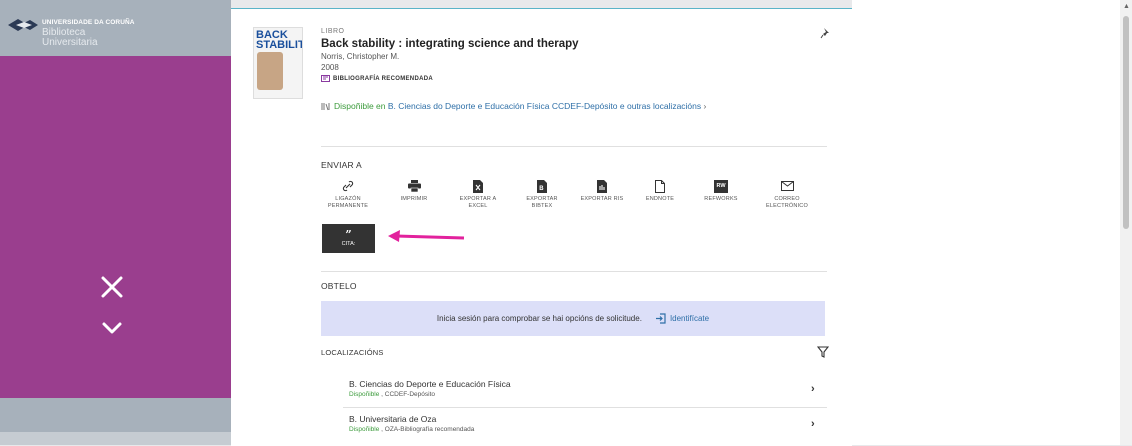 The width and height of the screenshot is (1132, 446). I want to click on cite-button: ” CITA:, so click(348, 238).